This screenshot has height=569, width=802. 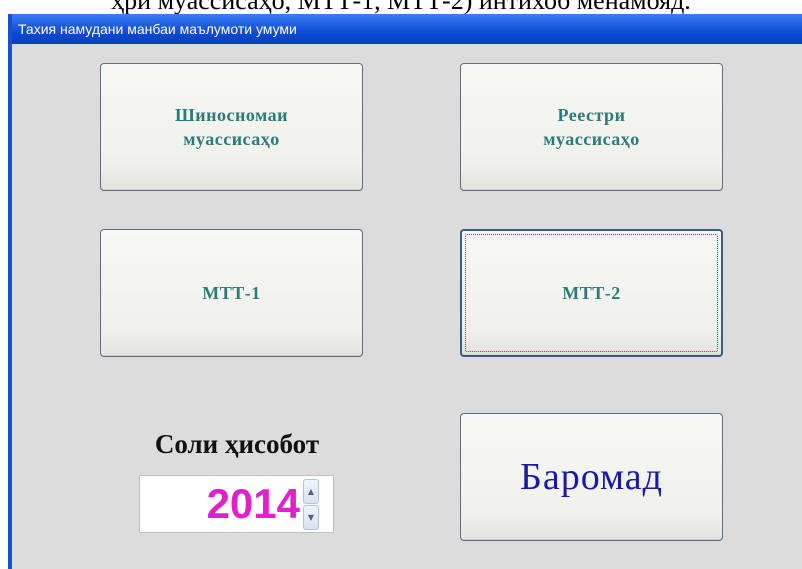 I want to click on report-year-value: 2014, so click(x=222, y=504).